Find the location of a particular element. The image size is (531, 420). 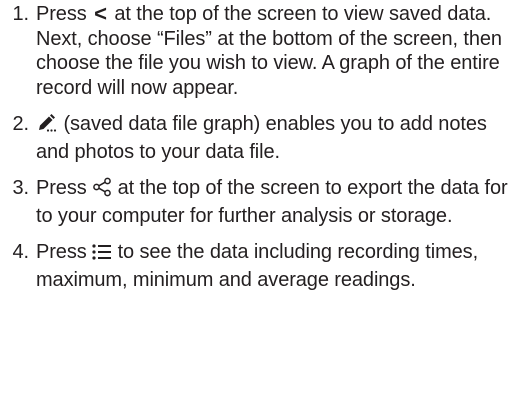

step-number: 1. is located at coordinates (21, 14).